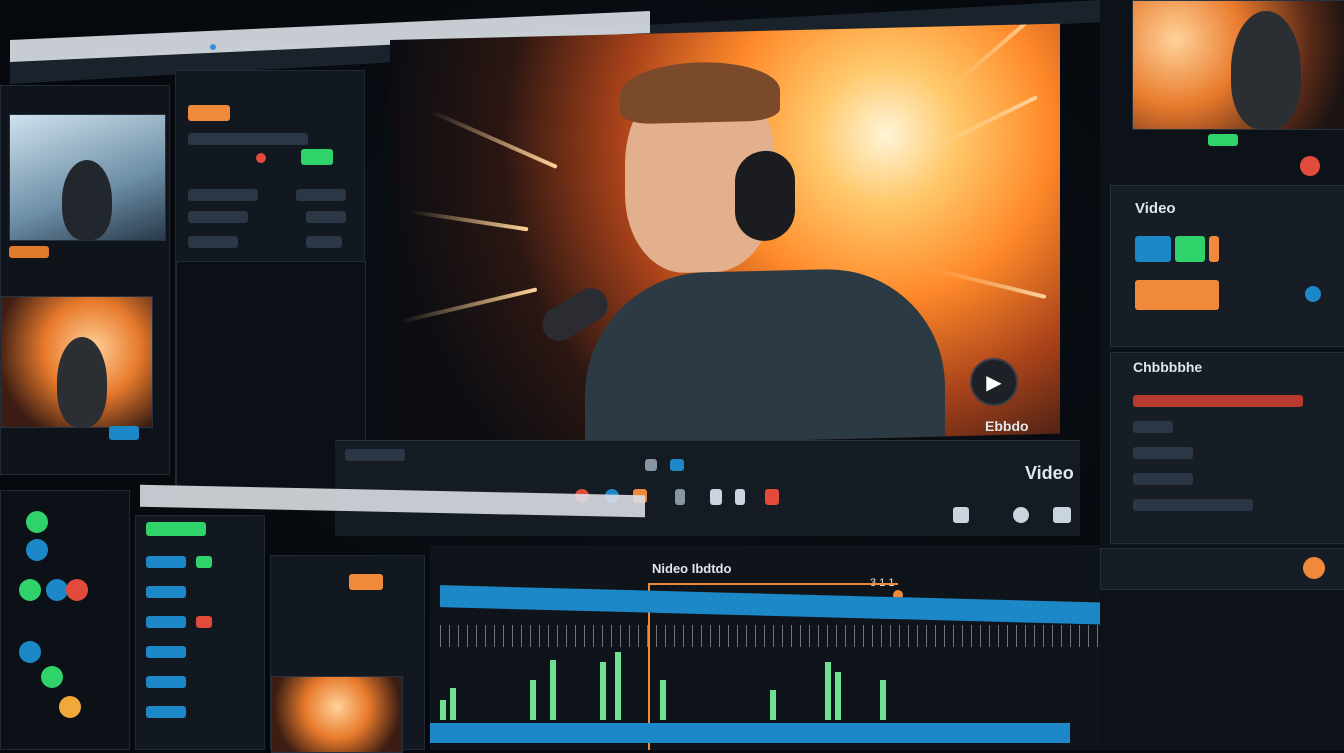 This screenshot has height=753, width=1344. I want to click on status-indicator-icon, so click(1314, 568).